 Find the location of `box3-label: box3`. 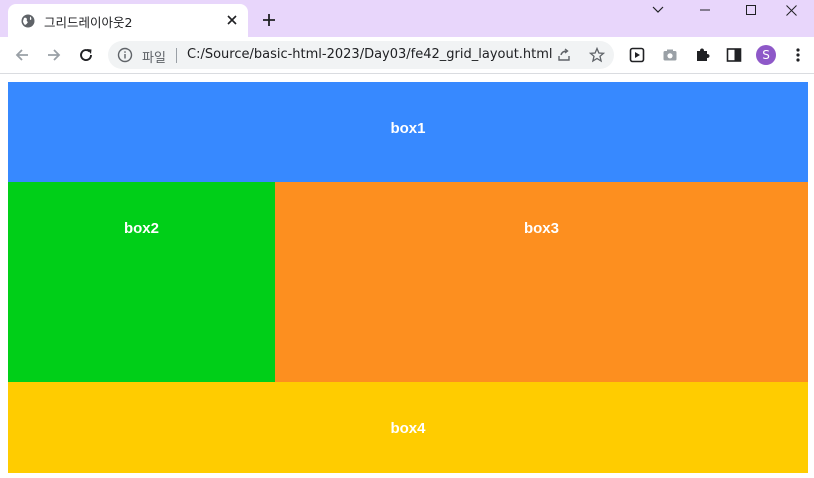

box3-label: box3 is located at coordinates (541, 228).